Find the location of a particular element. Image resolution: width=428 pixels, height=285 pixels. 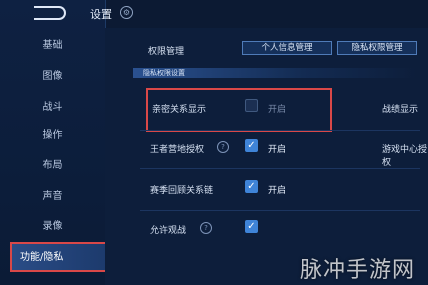

sidebar-item-layout: 布局 is located at coordinates (52, 166).